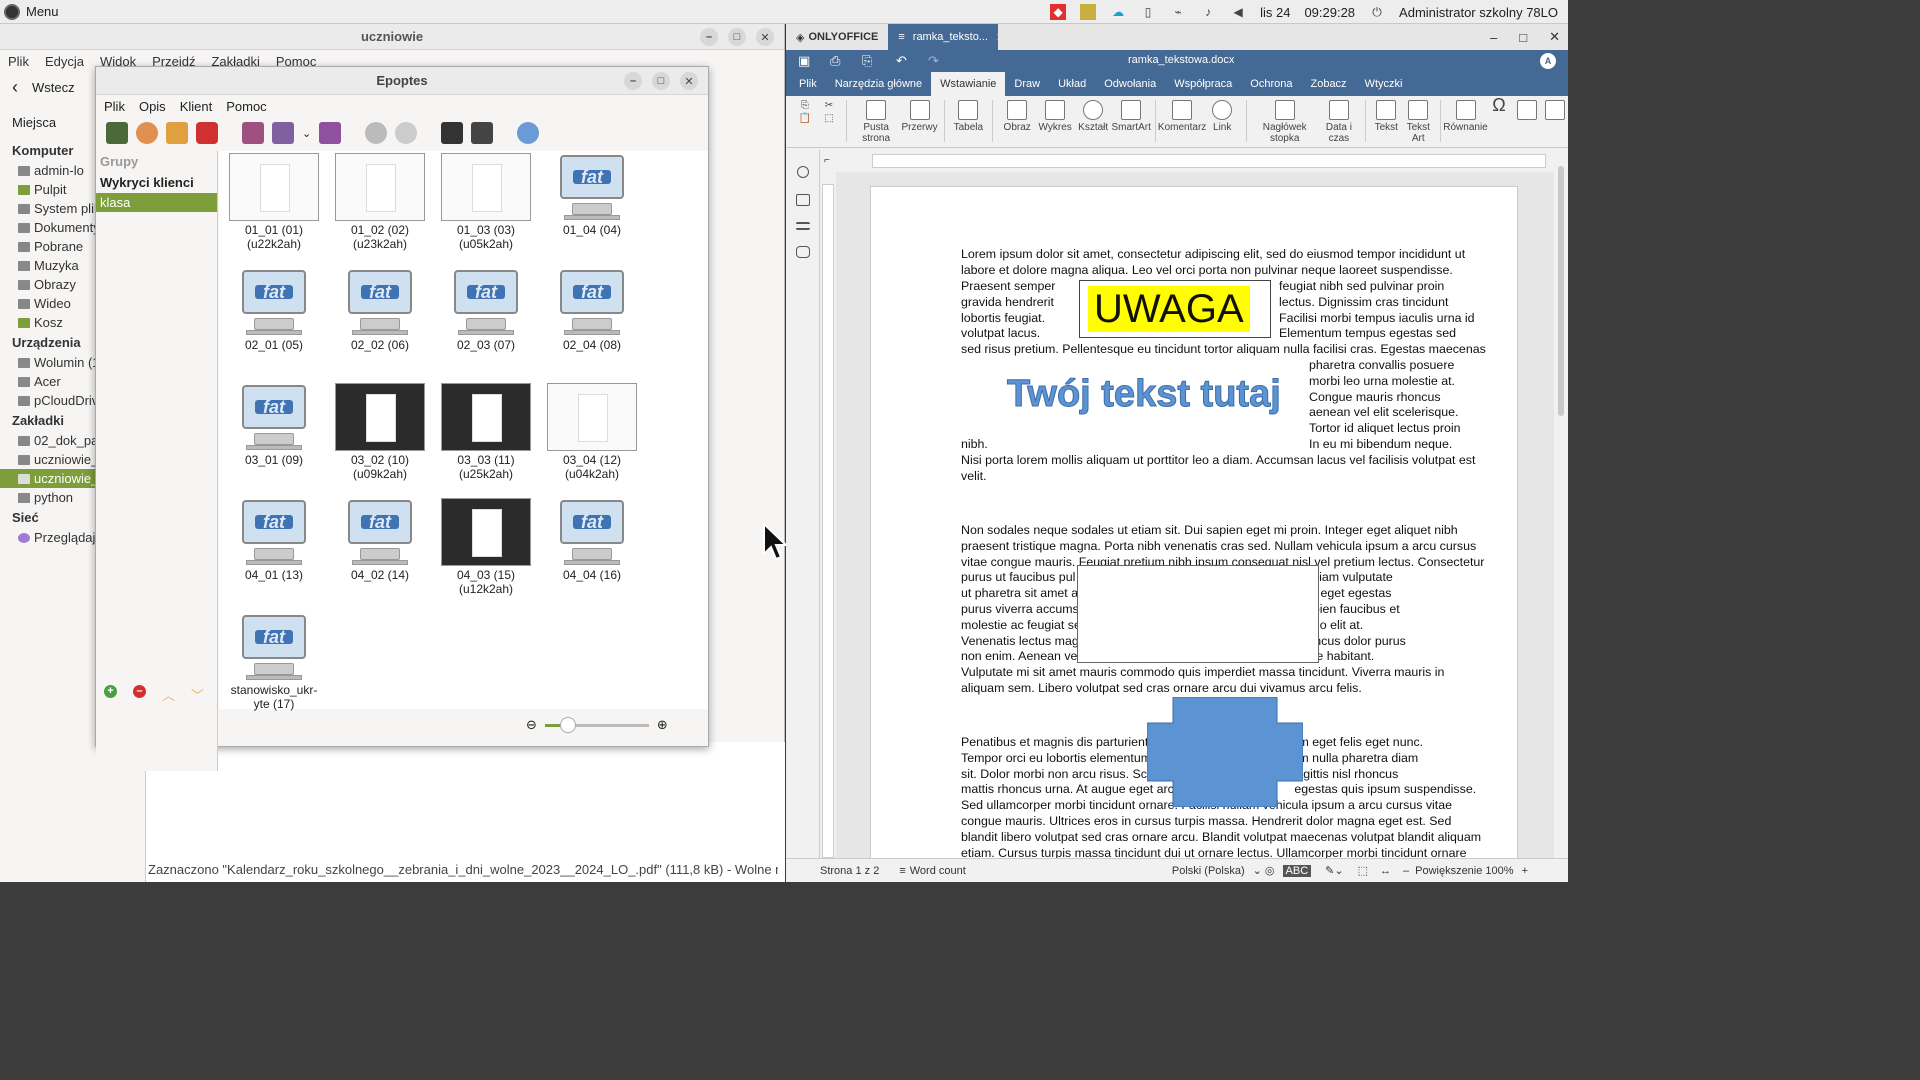  I want to click on word-count-button: ≡ Word count, so click(932, 871).